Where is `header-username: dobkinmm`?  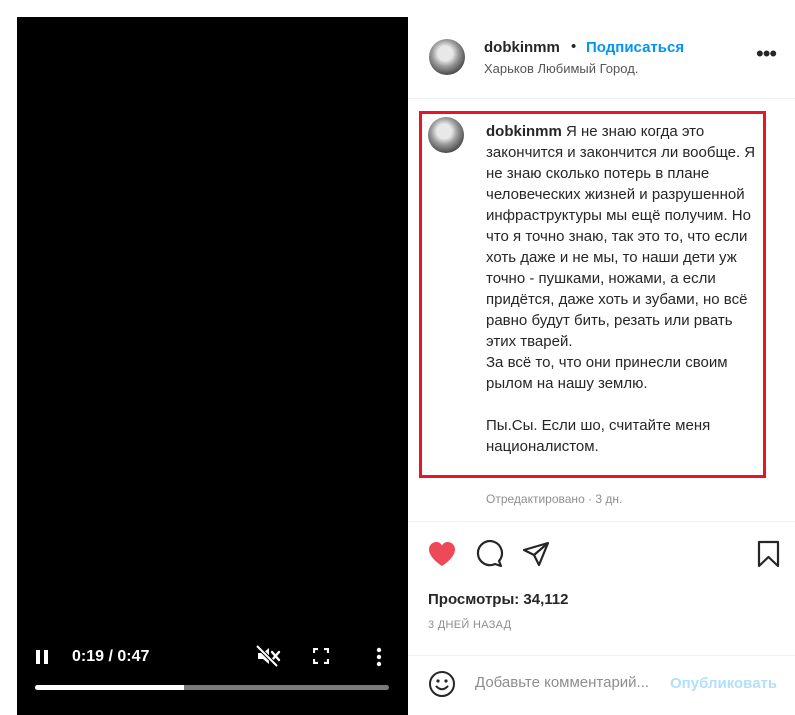
header-username: dobkinmm is located at coordinates (522, 47).